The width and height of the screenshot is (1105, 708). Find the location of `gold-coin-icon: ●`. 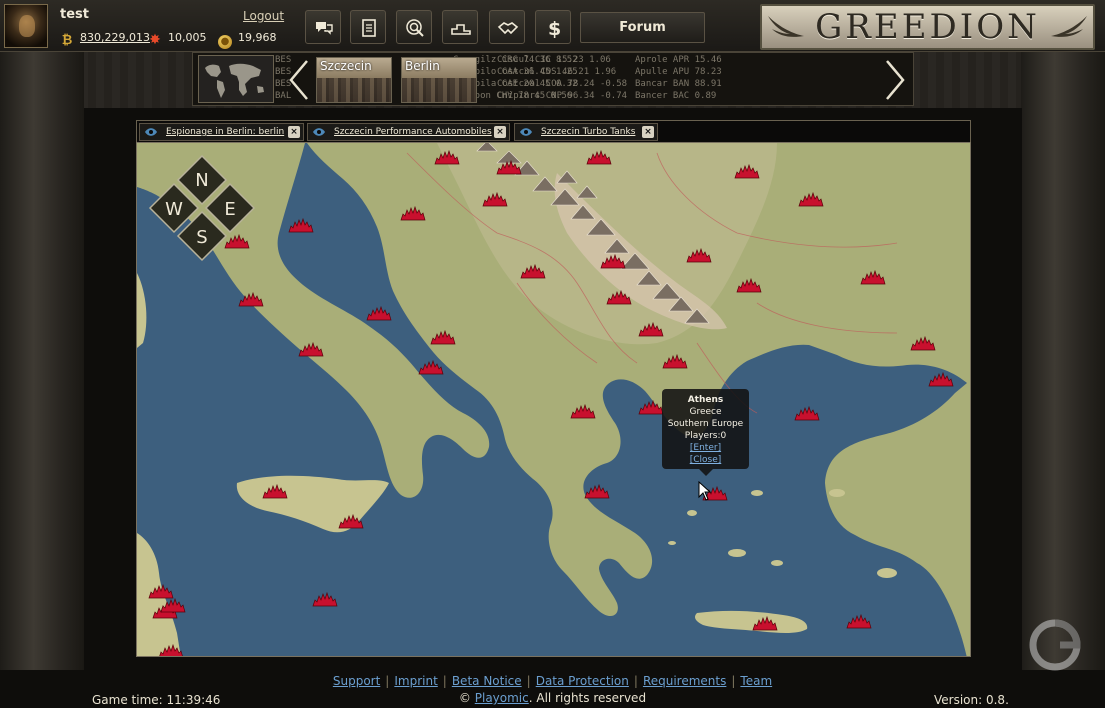

gold-coin-icon: ● is located at coordinates (225, 42).